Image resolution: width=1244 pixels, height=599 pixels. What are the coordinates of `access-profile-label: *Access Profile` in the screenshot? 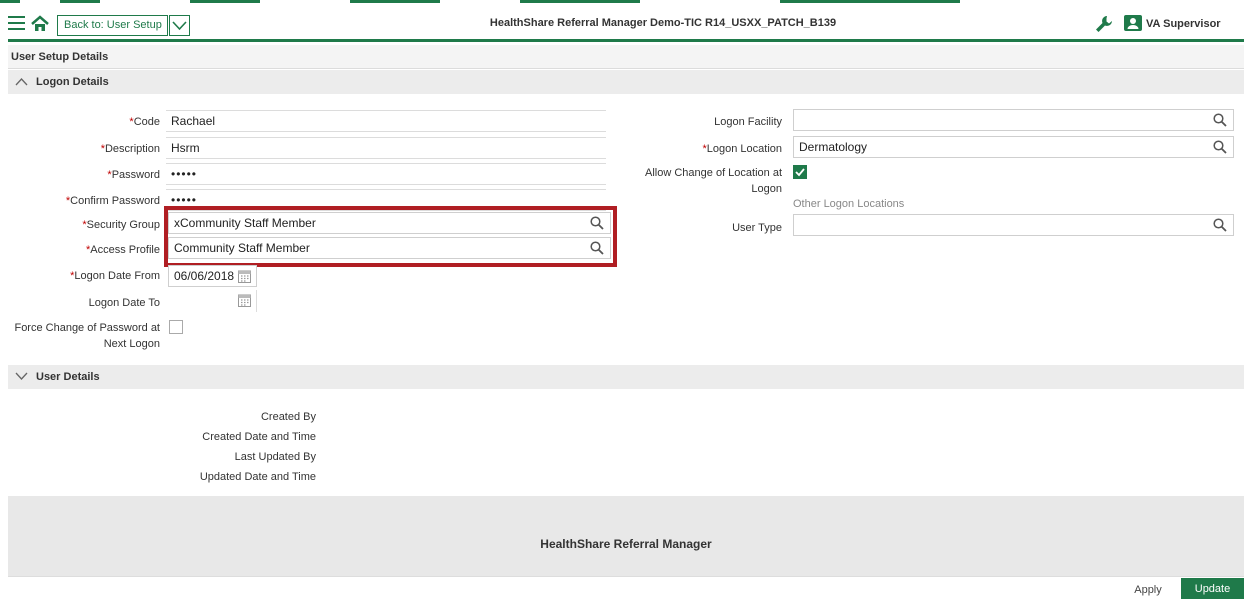 It's located at (123, 250).